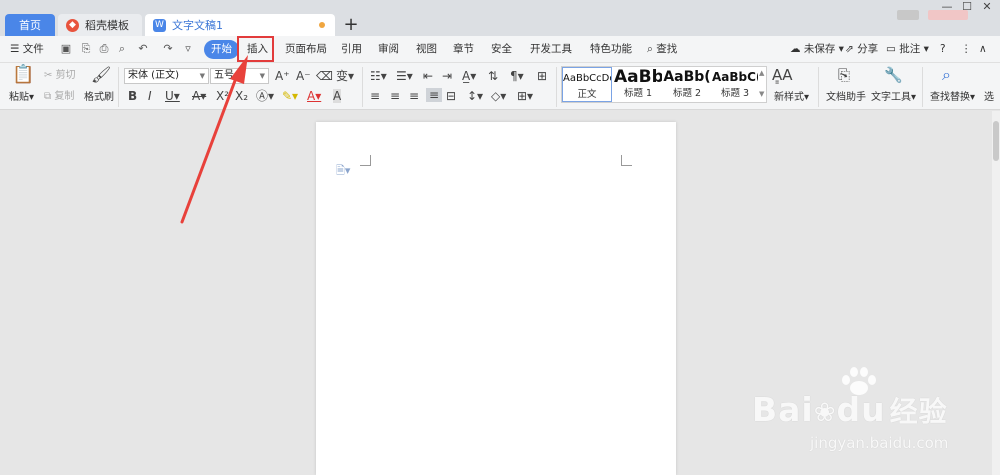  What do you see at coordinates (868, 49) in the screenshot?
I see `share-label: 分享` at bounding box center [868, 49].